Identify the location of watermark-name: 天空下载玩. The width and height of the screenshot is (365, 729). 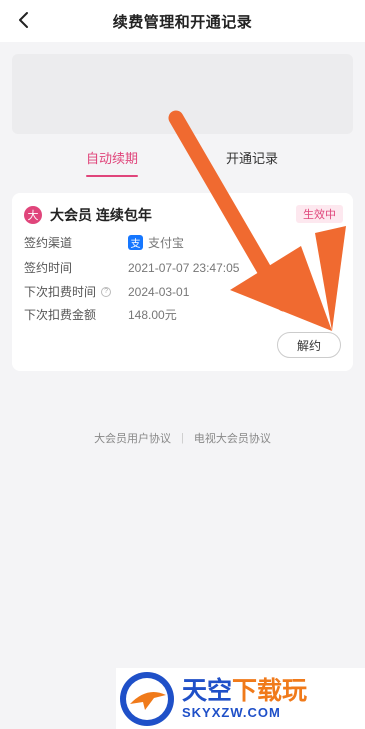
(244, 691).